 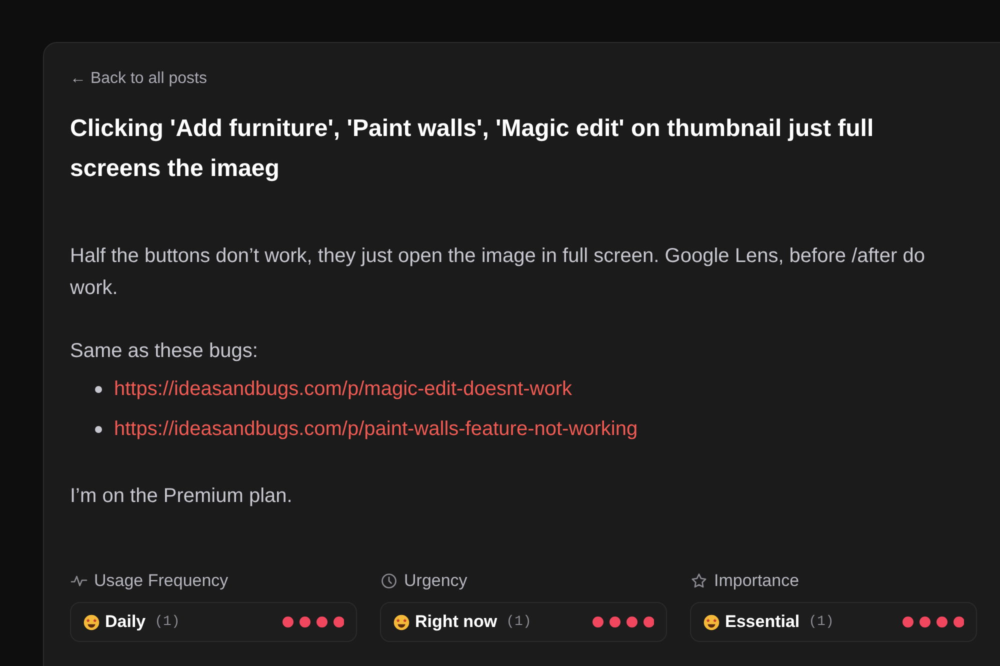 I want to click on metric-value: Essential, so click(x=762, y=622).